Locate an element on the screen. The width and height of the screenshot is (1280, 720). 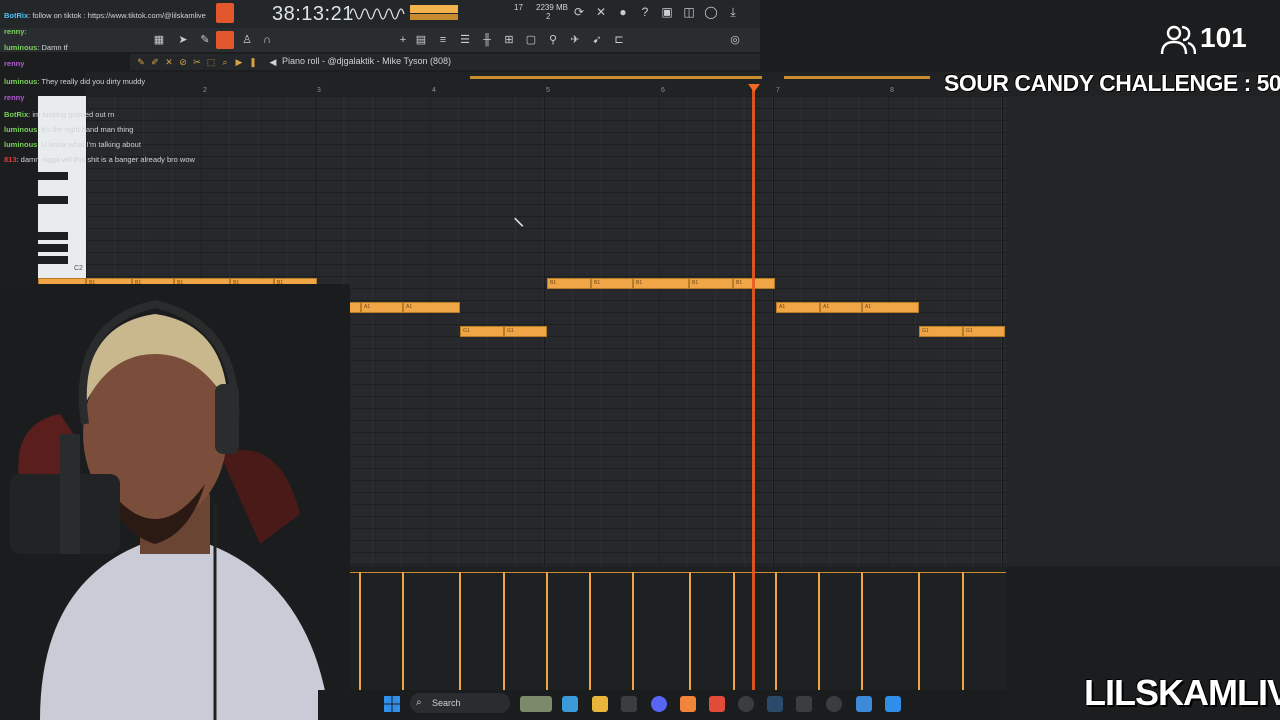
save-icon: ▣ is located at coordinates (667, 12).